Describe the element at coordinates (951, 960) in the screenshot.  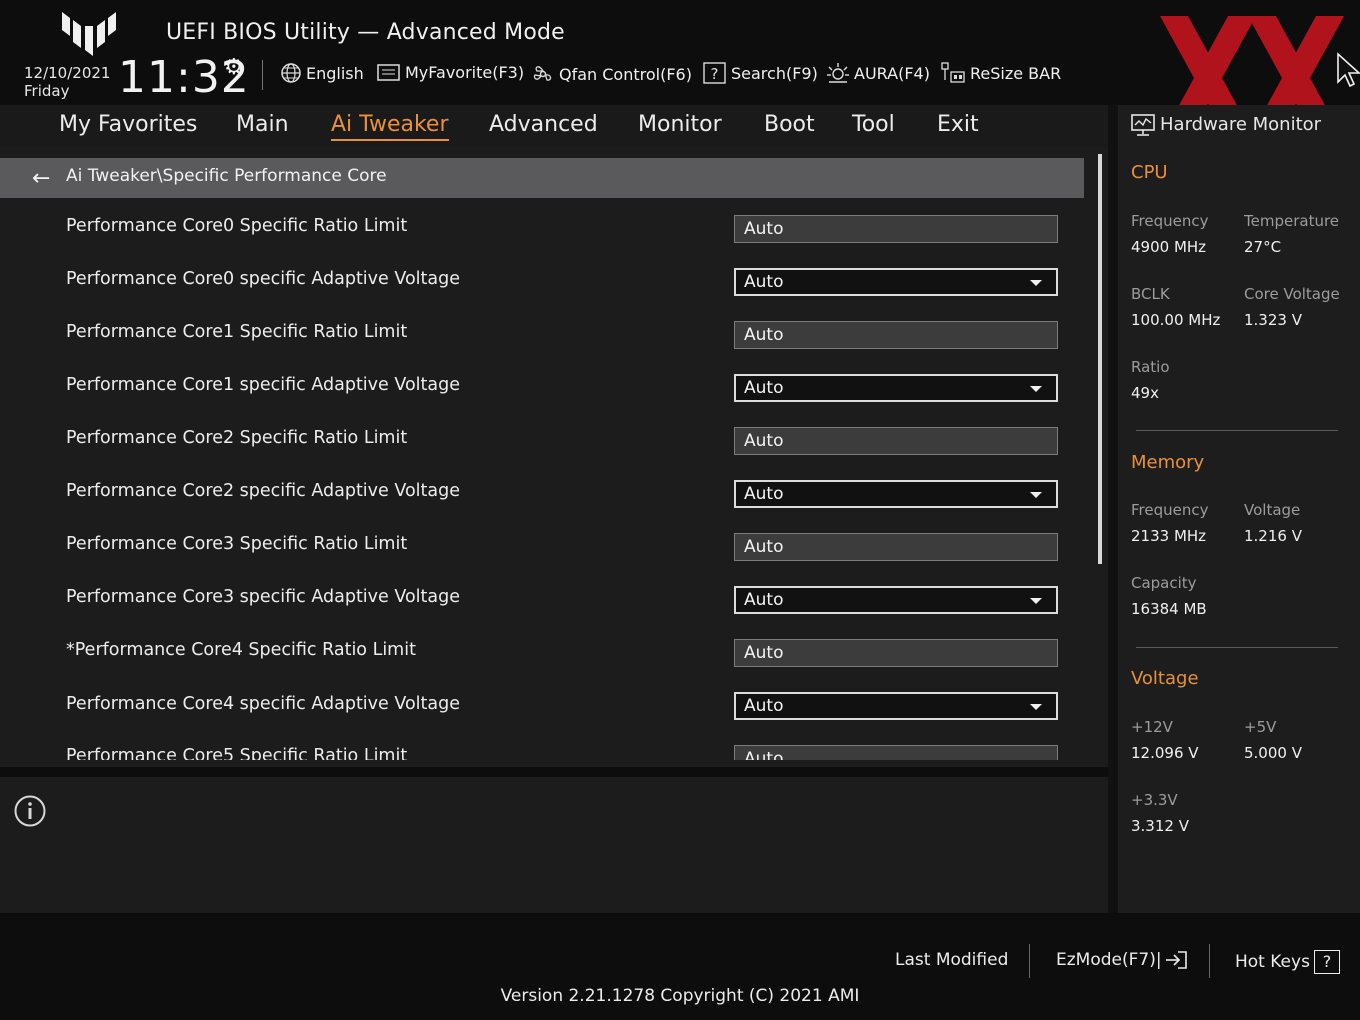
I see `last-modified-button: Last Modified` at that location.